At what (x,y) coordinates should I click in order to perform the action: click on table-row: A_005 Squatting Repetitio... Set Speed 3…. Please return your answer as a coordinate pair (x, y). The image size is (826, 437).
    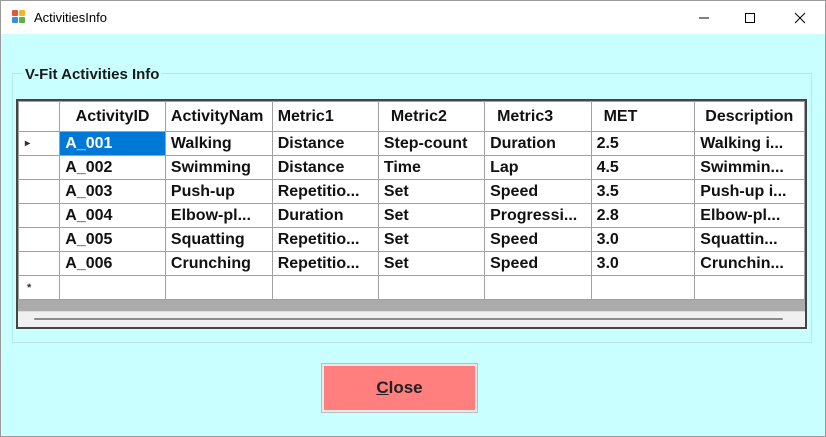
    Looking at the image, I should click on (411, 239).